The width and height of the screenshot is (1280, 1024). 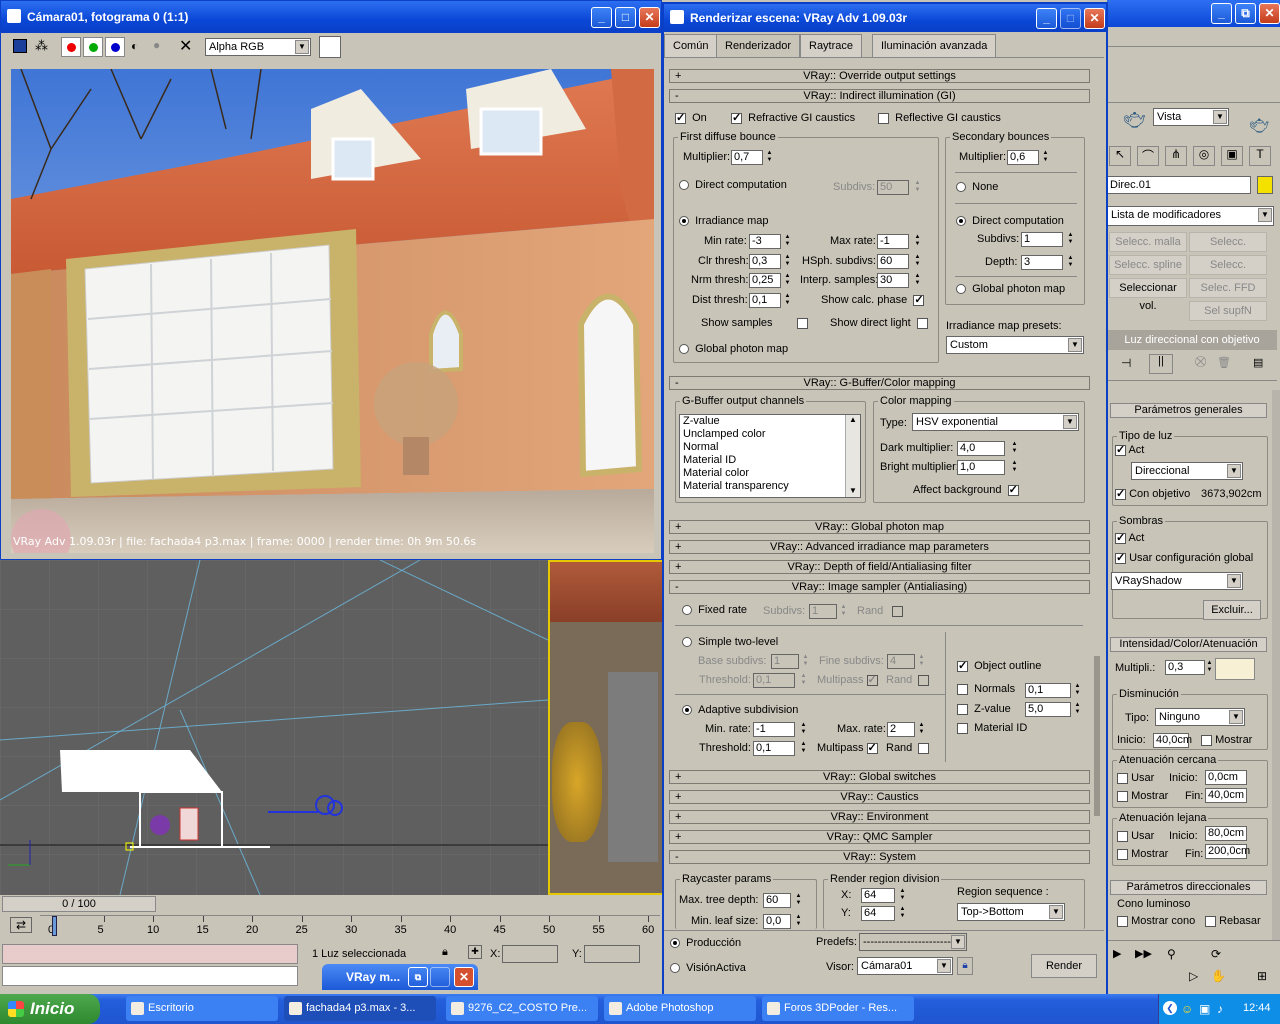 I want to click on base-subdivs-spinner: ▲ ▼, so click(x=805, y=661).